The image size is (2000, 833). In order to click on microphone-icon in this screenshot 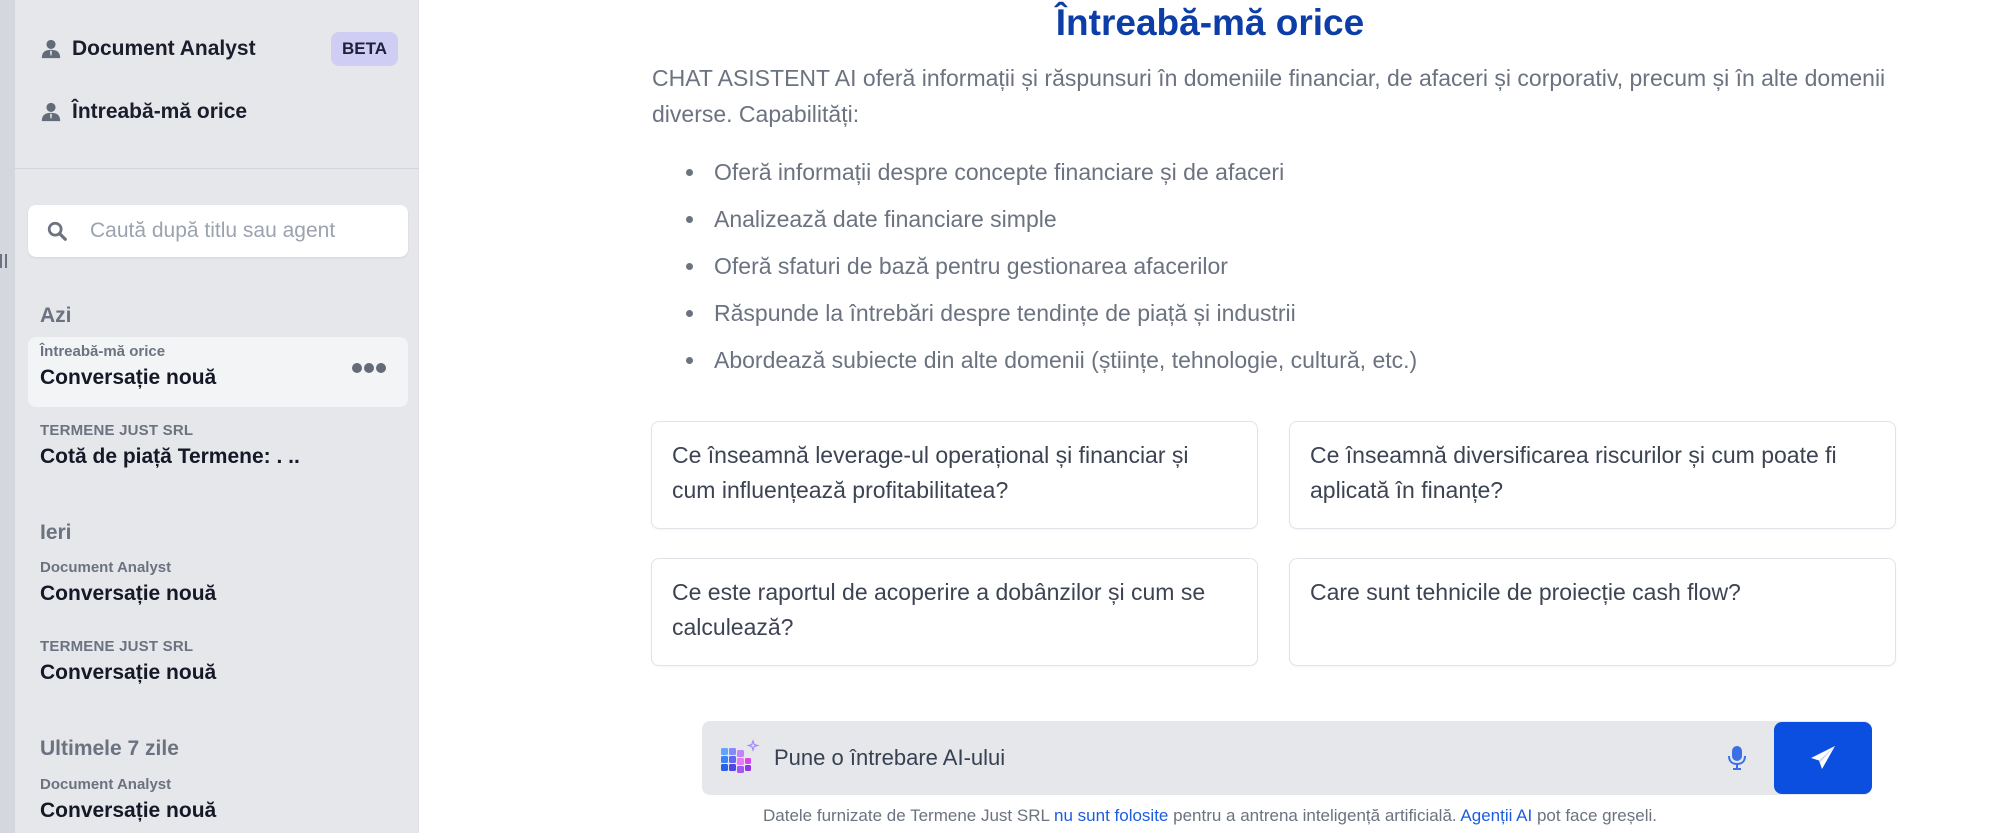, I will do `click(1737, 758)`.